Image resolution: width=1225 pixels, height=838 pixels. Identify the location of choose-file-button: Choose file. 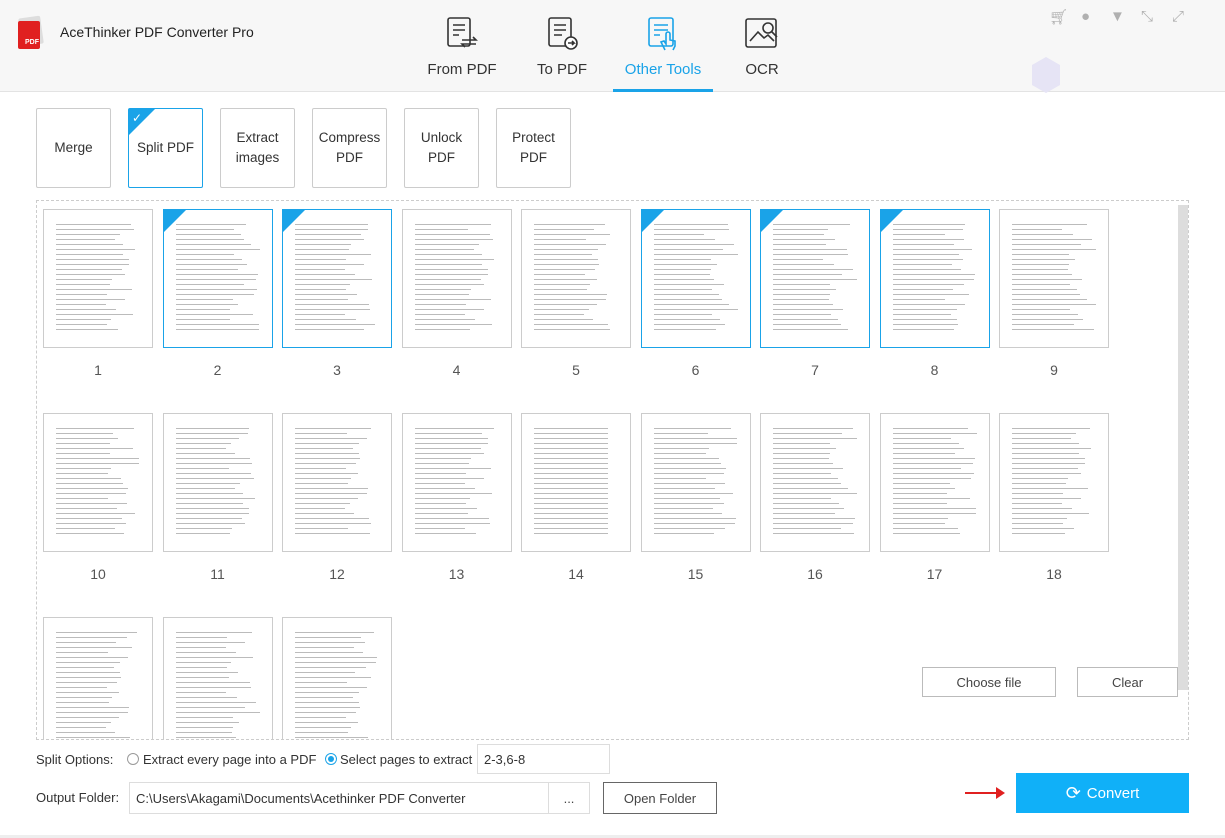
(989, 682).